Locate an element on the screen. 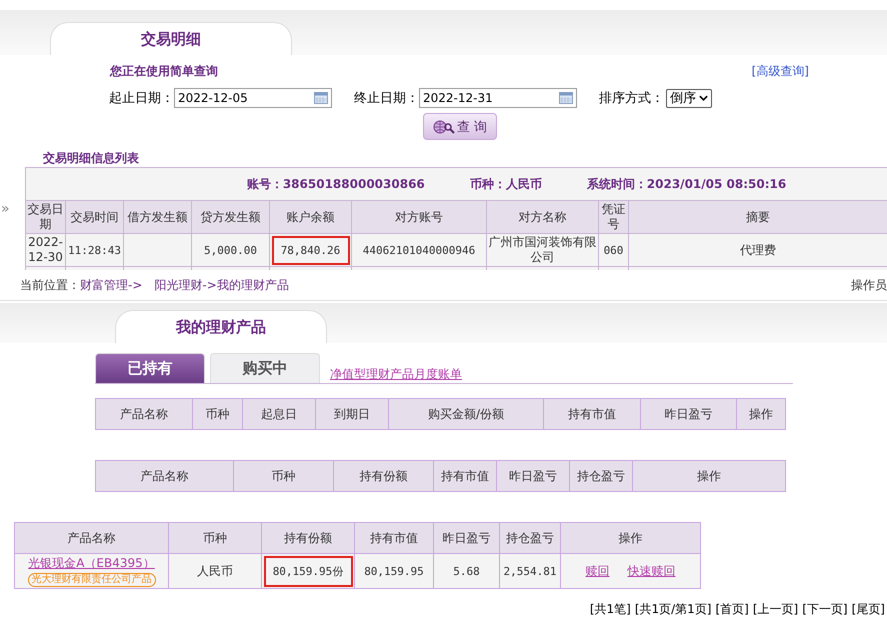  table-cell: 44062101040000946 is located at coordinates (419, 250).